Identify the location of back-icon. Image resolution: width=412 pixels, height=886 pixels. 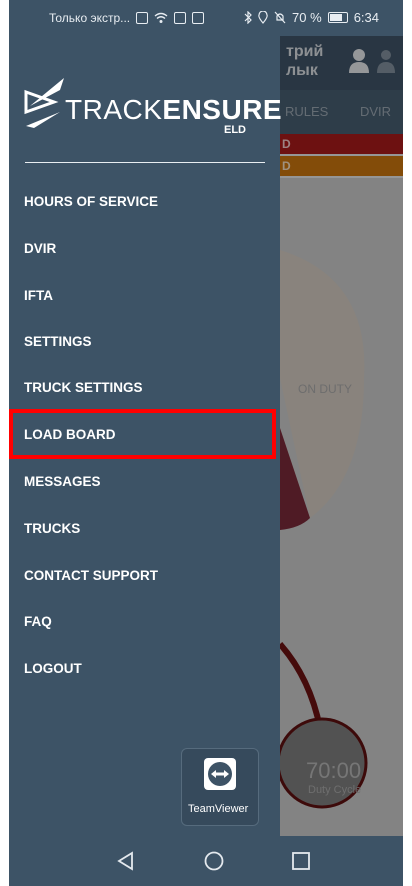
(126, 861).